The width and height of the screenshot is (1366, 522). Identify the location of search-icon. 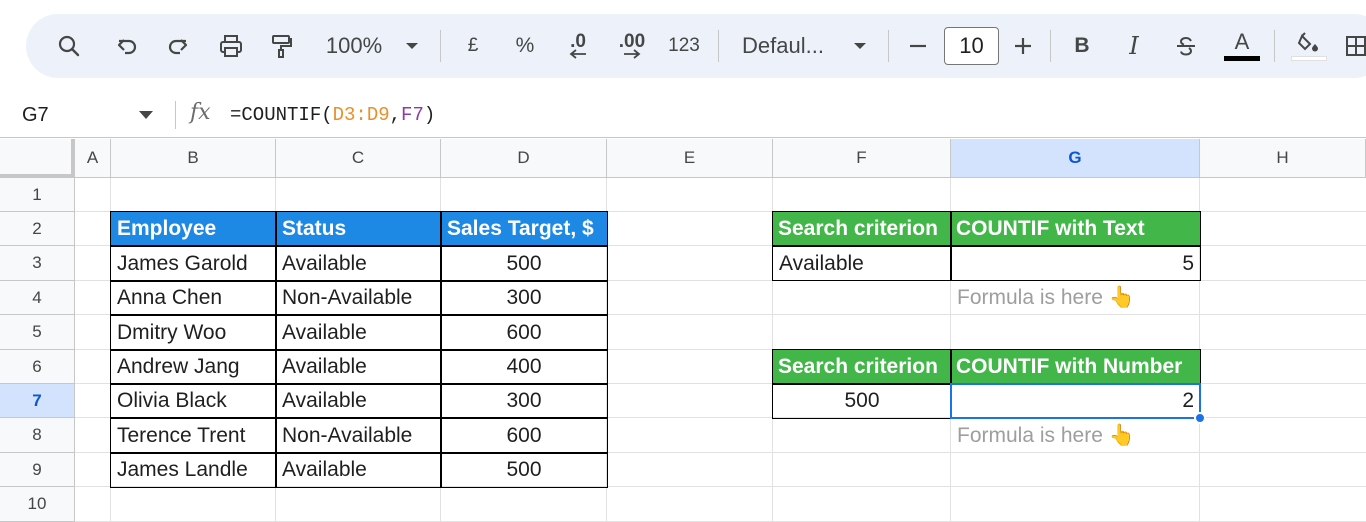
(69, 46).